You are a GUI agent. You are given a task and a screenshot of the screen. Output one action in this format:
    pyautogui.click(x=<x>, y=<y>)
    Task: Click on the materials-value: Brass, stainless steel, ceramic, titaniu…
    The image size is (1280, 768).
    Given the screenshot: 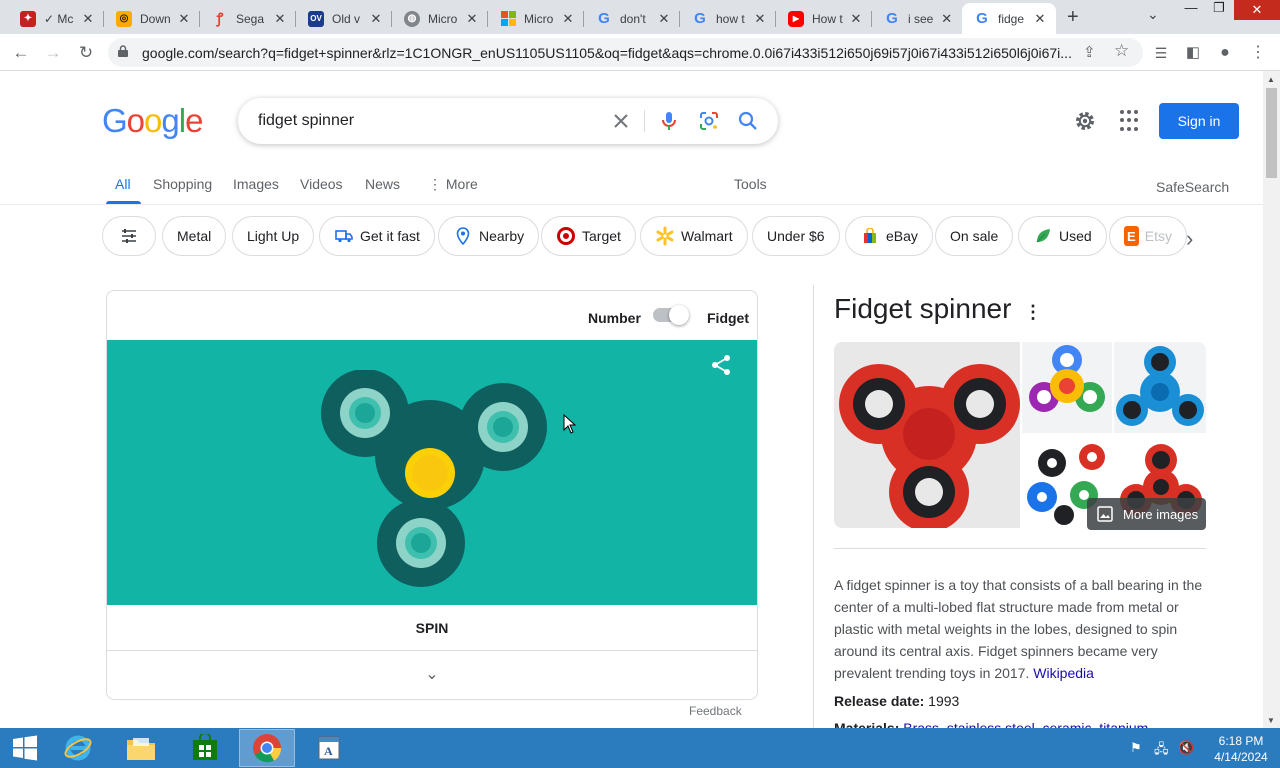 What is the action you would take?
    pyautogui.click(x=1025, y=724)
    